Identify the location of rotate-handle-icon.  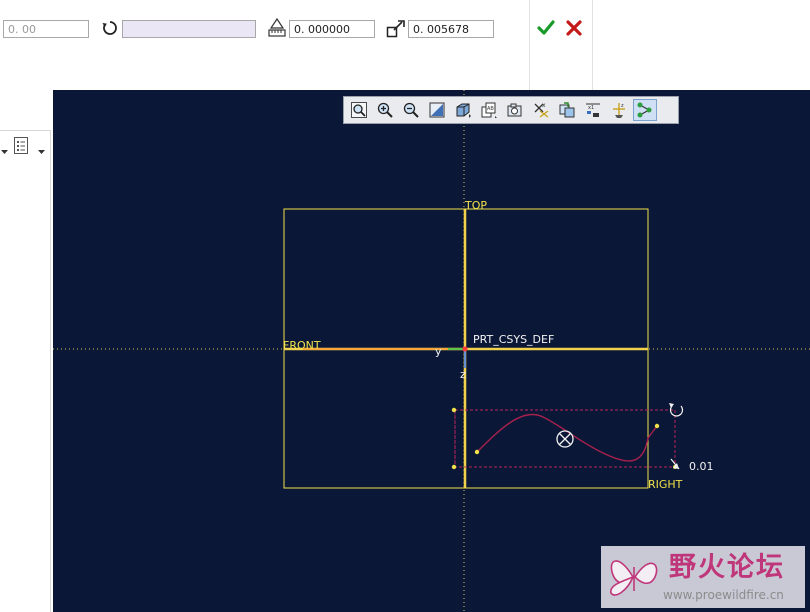
(676, 410).